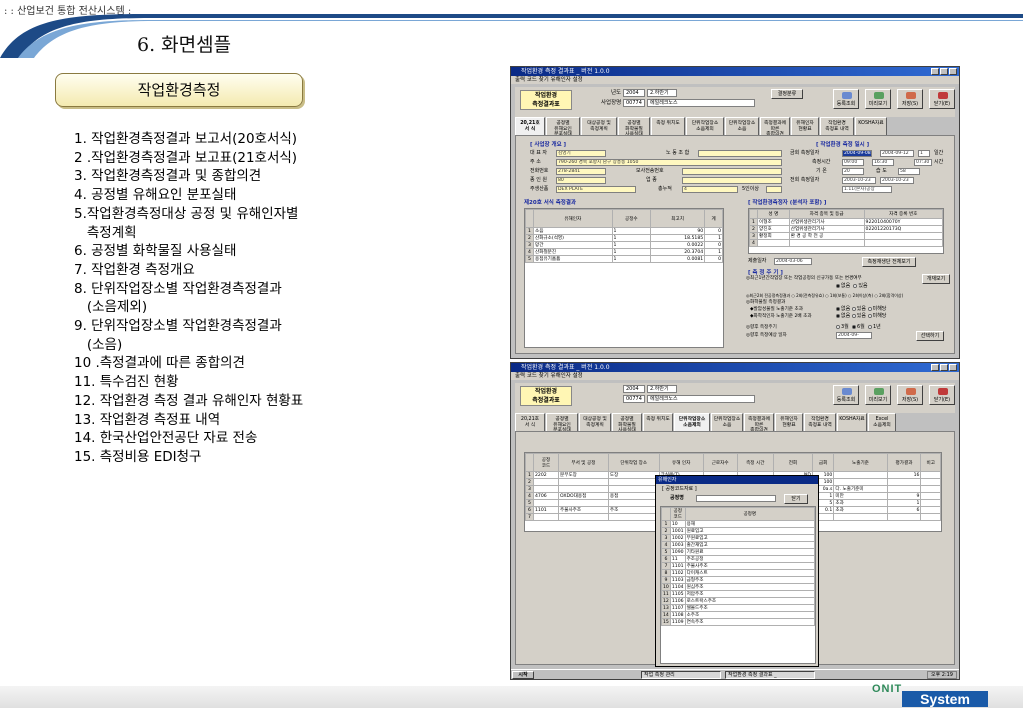 This screenshot has width=1023, height=708. Describe the element at coordinates (624, 238) in the screenshot. I see `table-row: 2 산화규소(석영) 1 18.5185 1` at that location.